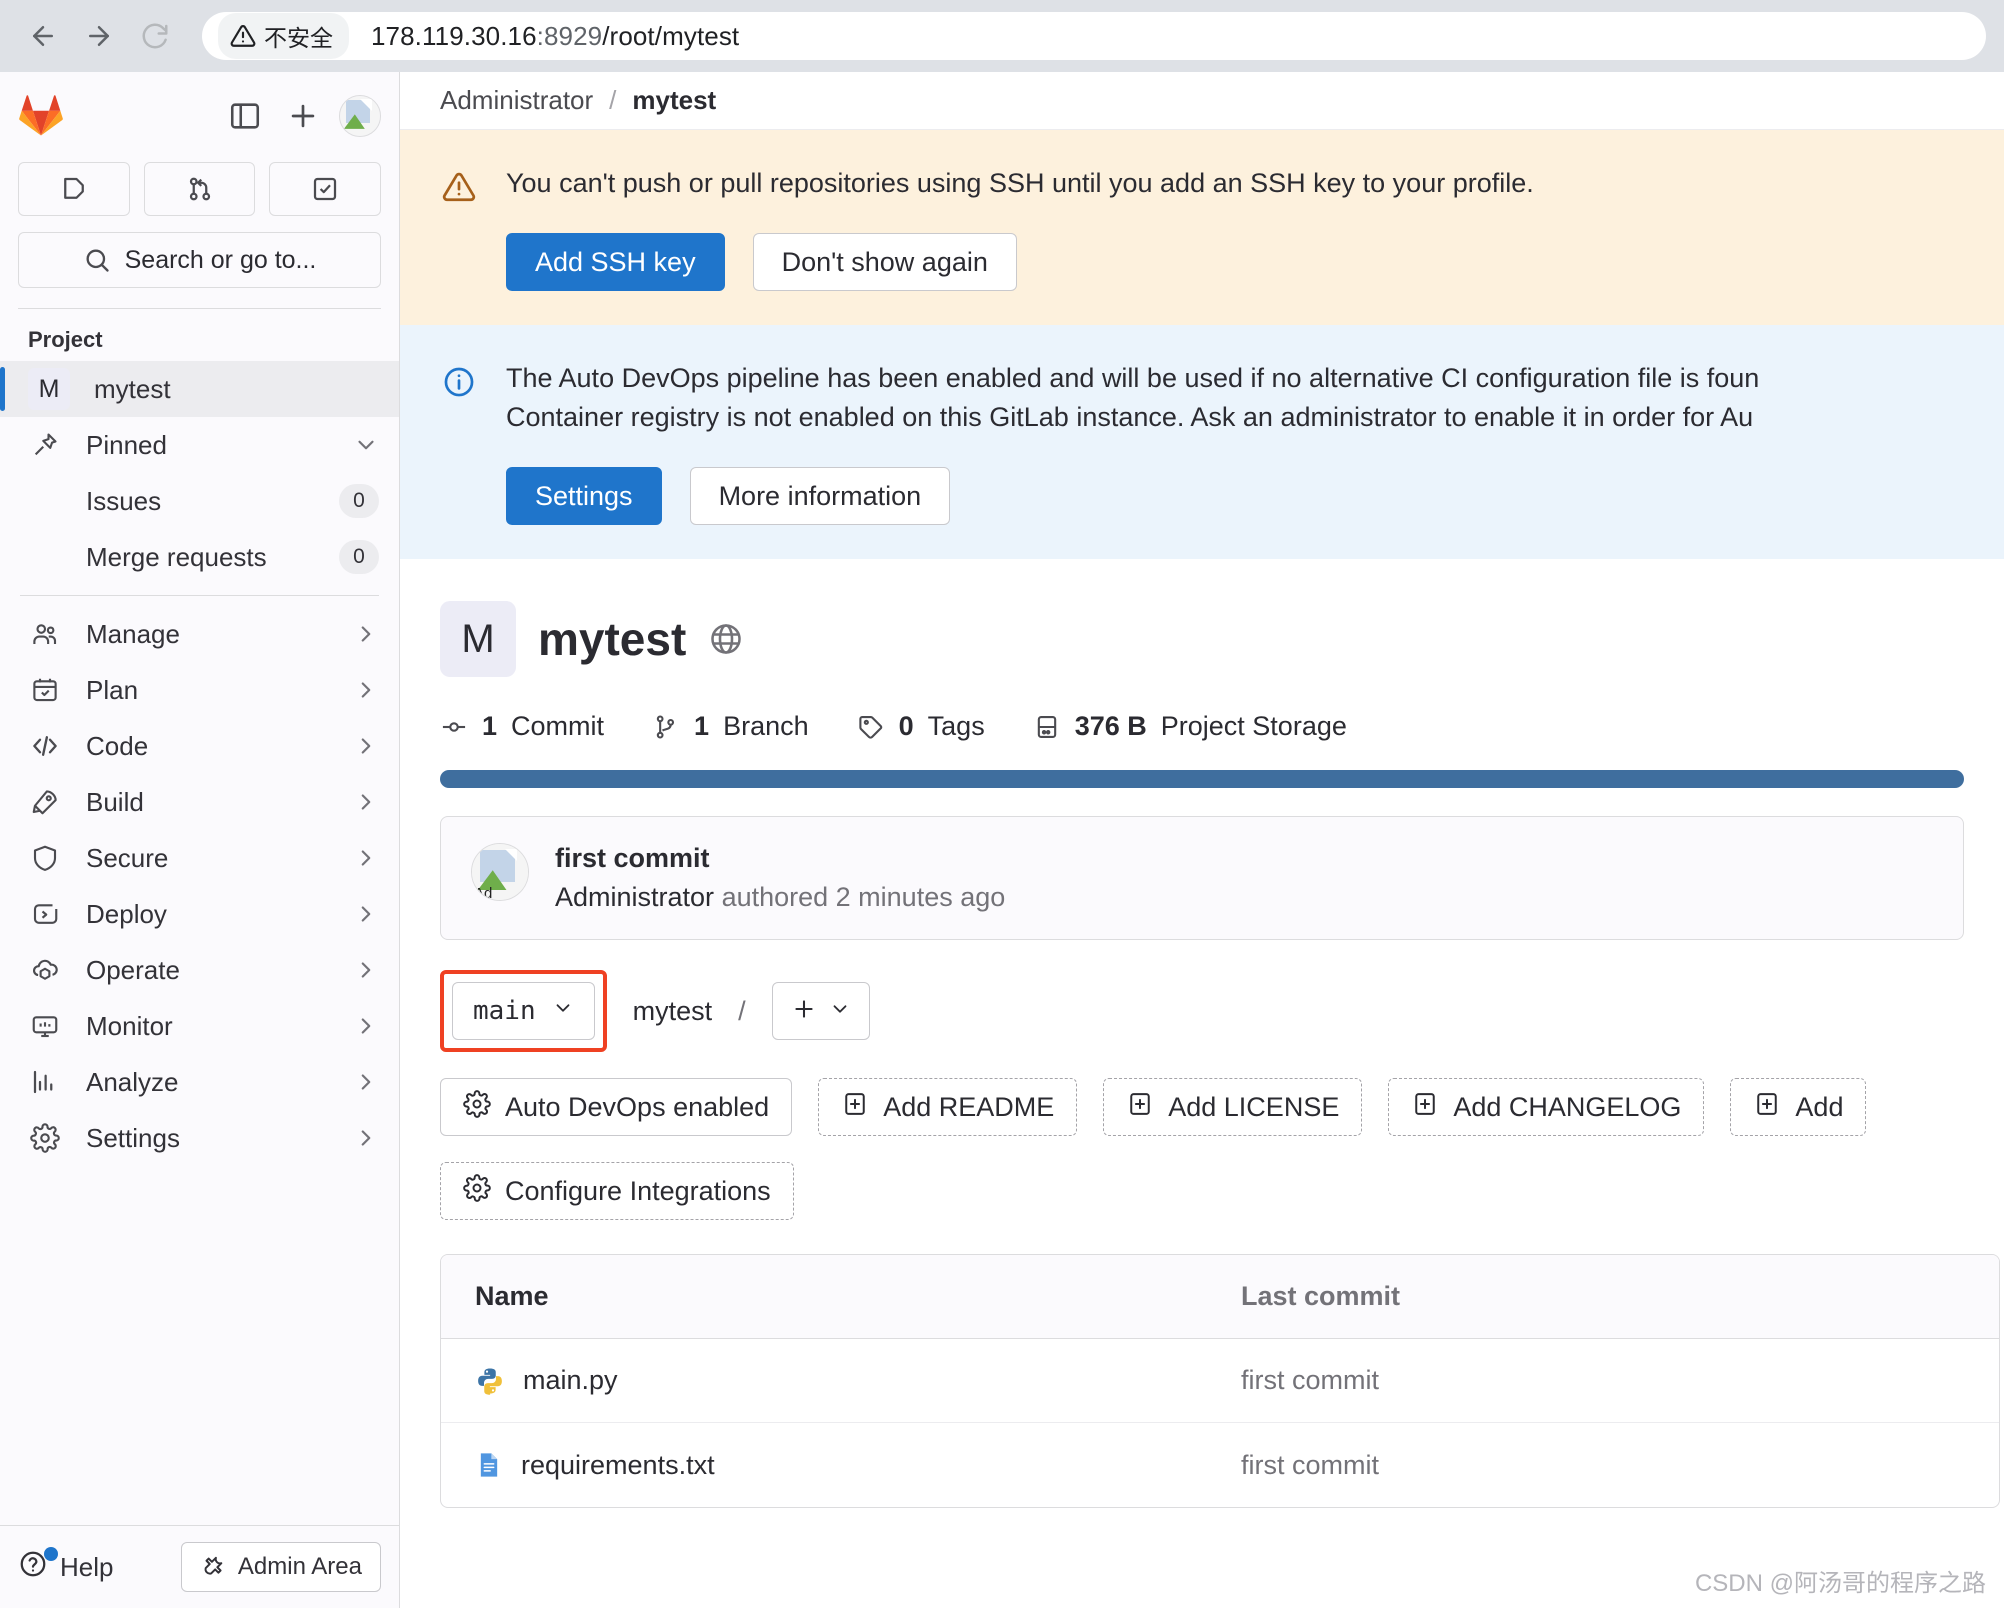 The width and height of the screenshot is (2004, 1608). What do you see at coordinates (871, 727) in the screenshot?
I see `tag-icon` at bounding box center [871, 727].